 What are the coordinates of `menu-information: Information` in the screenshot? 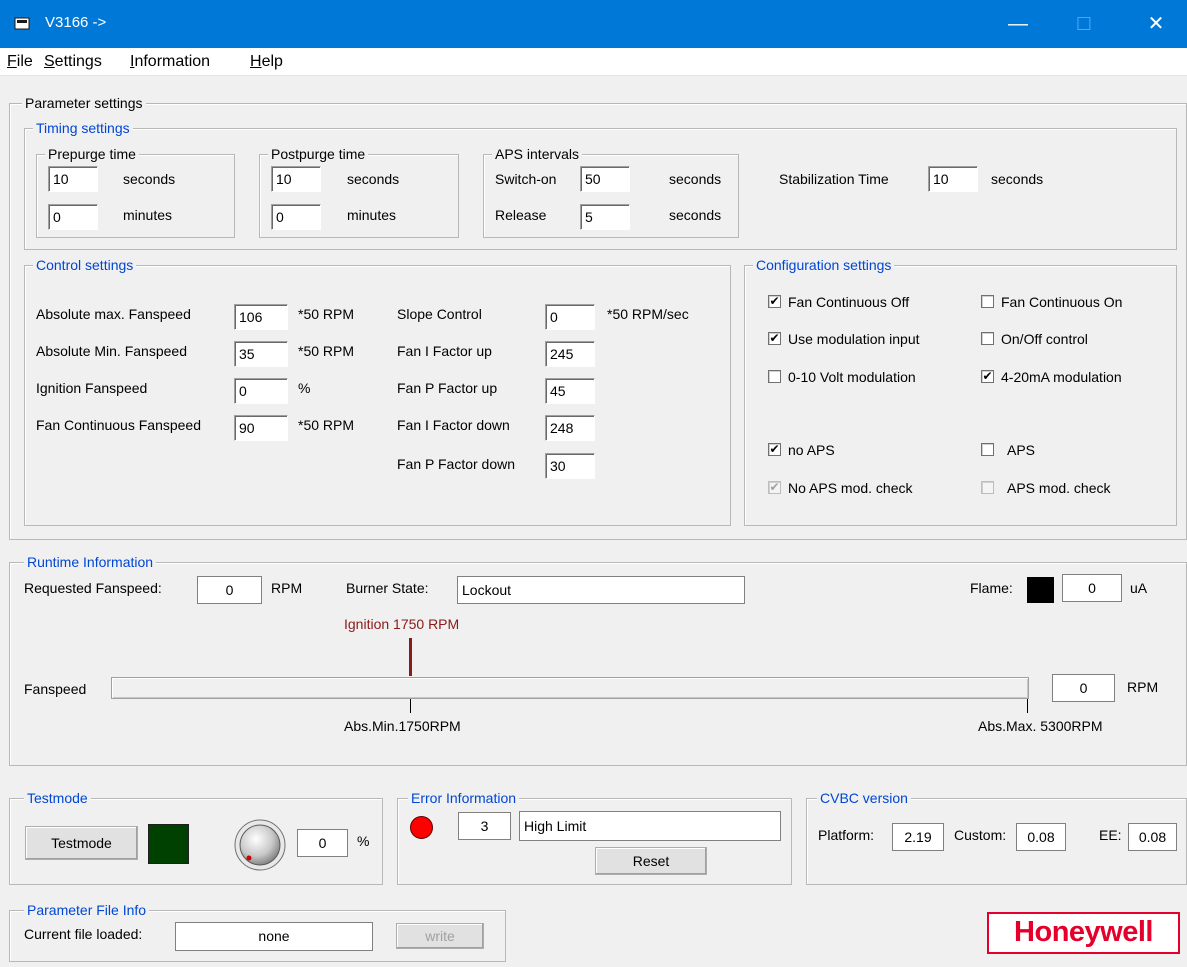 It's located at (170, 62).